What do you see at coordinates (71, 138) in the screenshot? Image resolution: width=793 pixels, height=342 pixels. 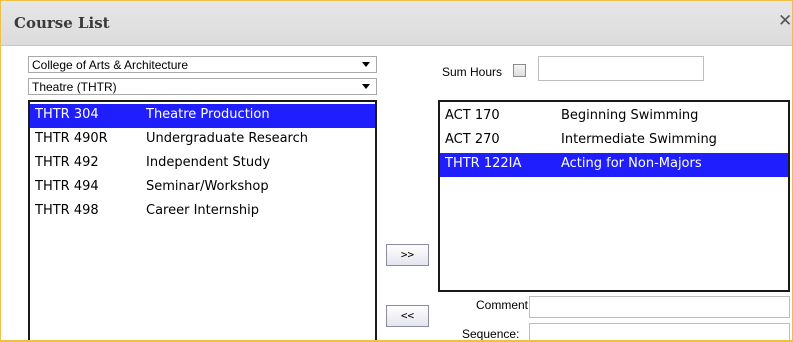 I see `course-code: THTR 490R` at bounding box center [71, 138].